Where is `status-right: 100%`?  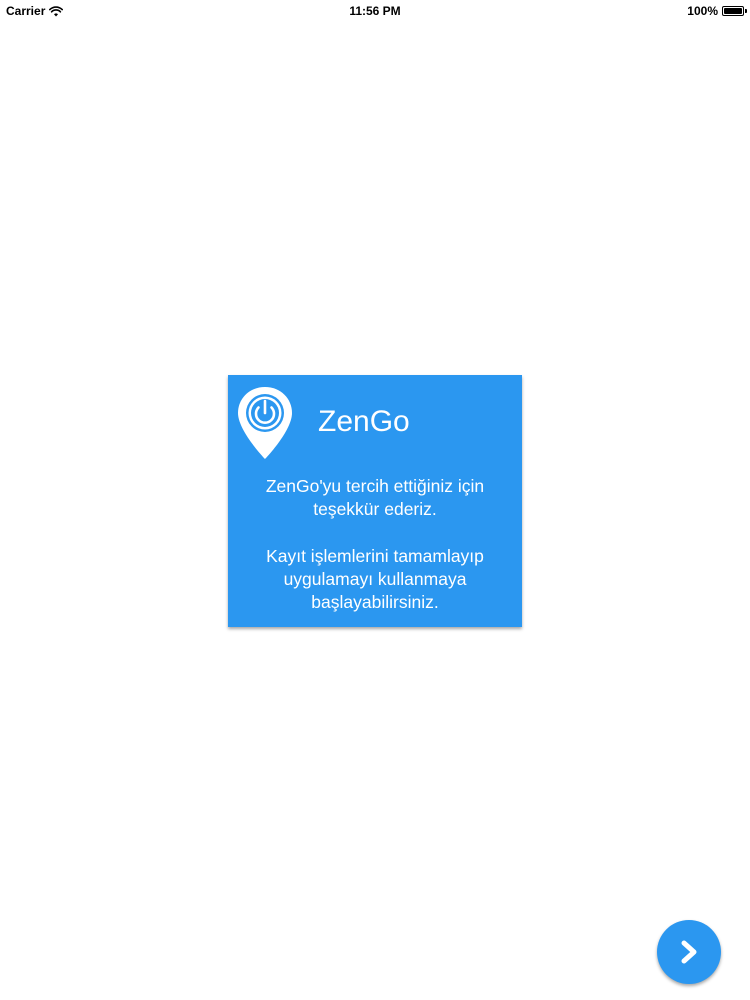
status-right: 100% is located at coordinates (717, 11).